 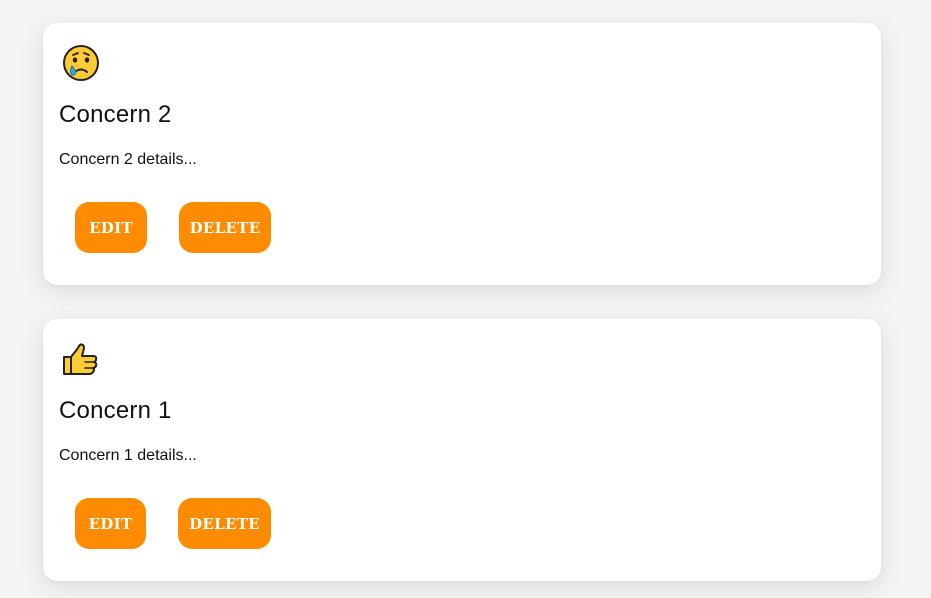 What do you see at coordinates (115, 410) in the screenshot?
I see `concern-title: Concern 1` at bounding box center [115, 410].